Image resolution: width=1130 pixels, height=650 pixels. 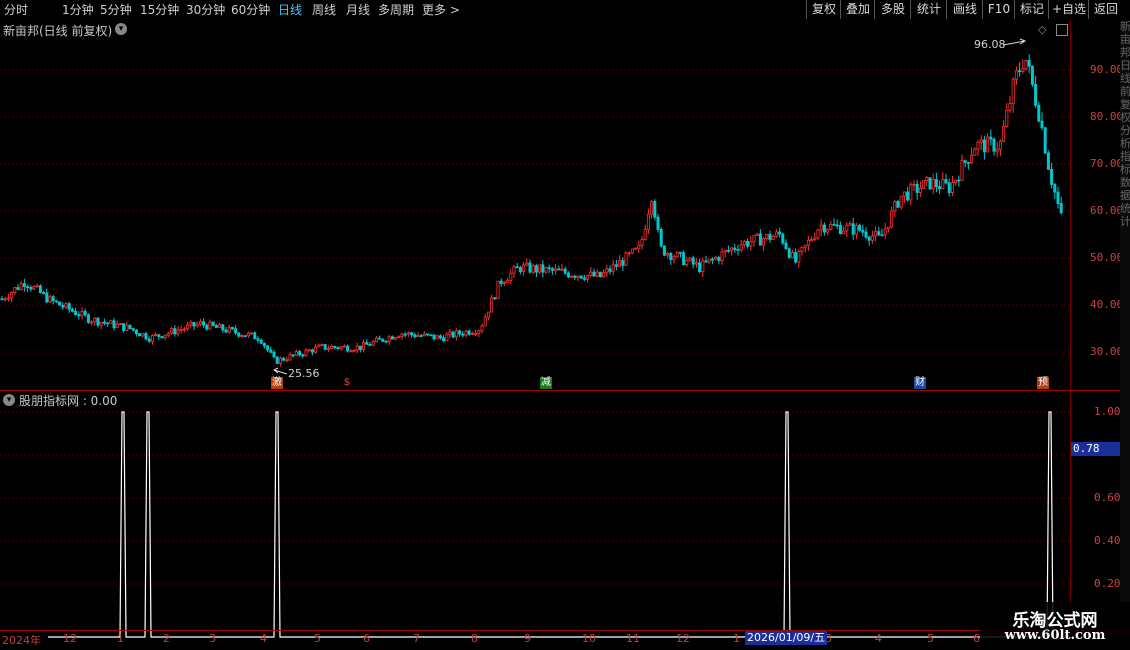 What do you see at coordinates (1062, 30) in the screenshot?
I see `panel-toggle-icon` at bounding box center [1062, 30].